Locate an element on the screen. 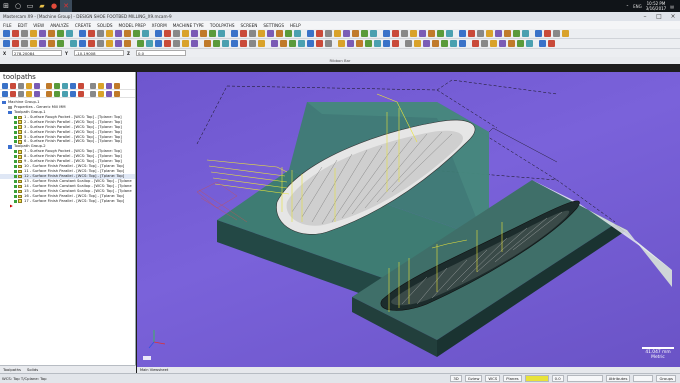  line-style-field is located at coordinates (643, 378).